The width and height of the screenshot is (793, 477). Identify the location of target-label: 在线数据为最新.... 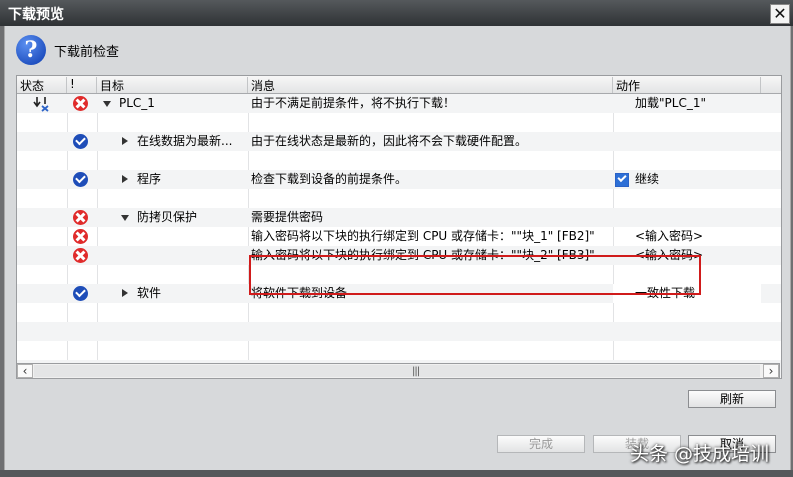
(185, 141).